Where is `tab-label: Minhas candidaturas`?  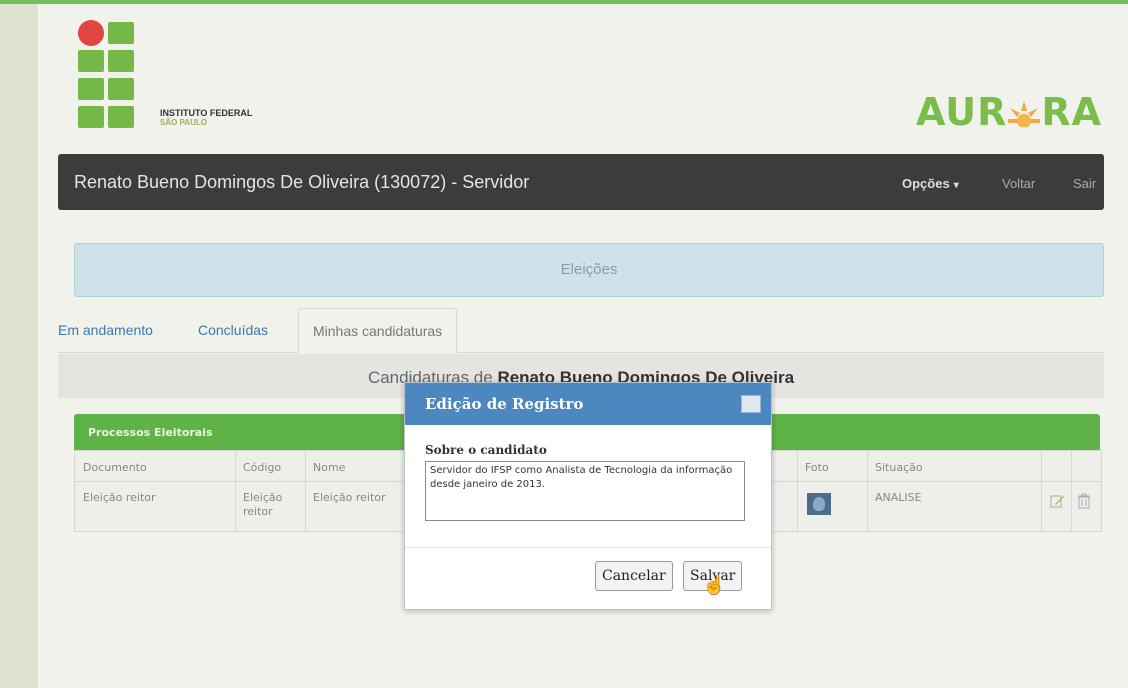
tab-label: Minhas candidaturas is located at coordinates (378, 331).